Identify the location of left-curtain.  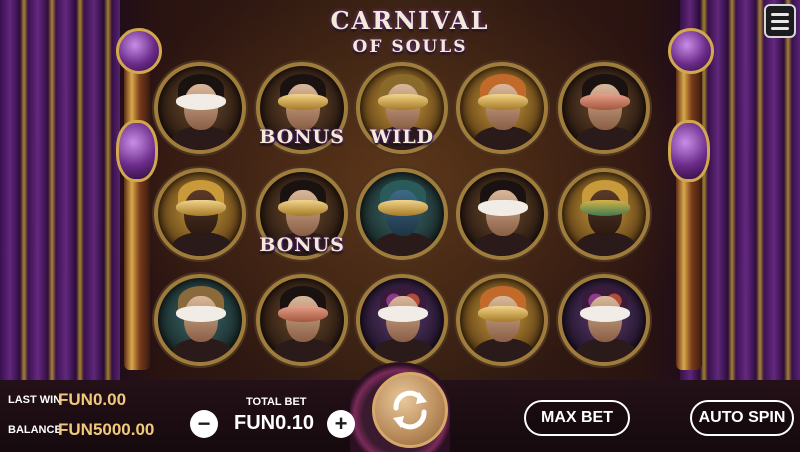
(60, 190).